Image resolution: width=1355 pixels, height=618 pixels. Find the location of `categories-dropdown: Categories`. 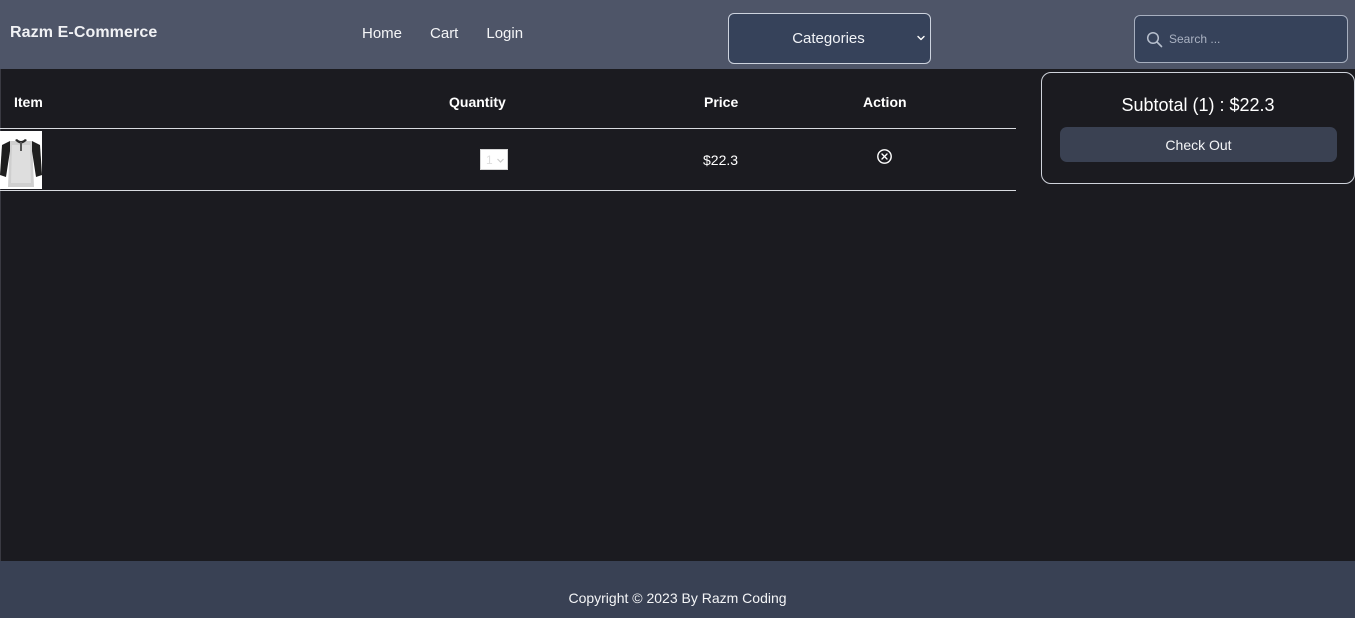

categories-dropdown: Categories is located at coordinates (829, 38).